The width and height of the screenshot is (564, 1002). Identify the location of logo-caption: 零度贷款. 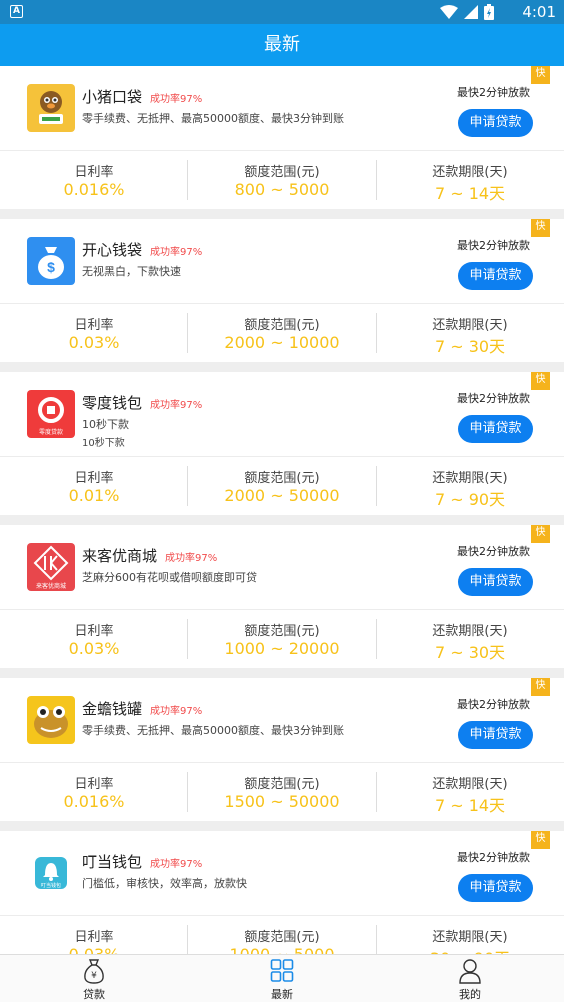
(51, 432).